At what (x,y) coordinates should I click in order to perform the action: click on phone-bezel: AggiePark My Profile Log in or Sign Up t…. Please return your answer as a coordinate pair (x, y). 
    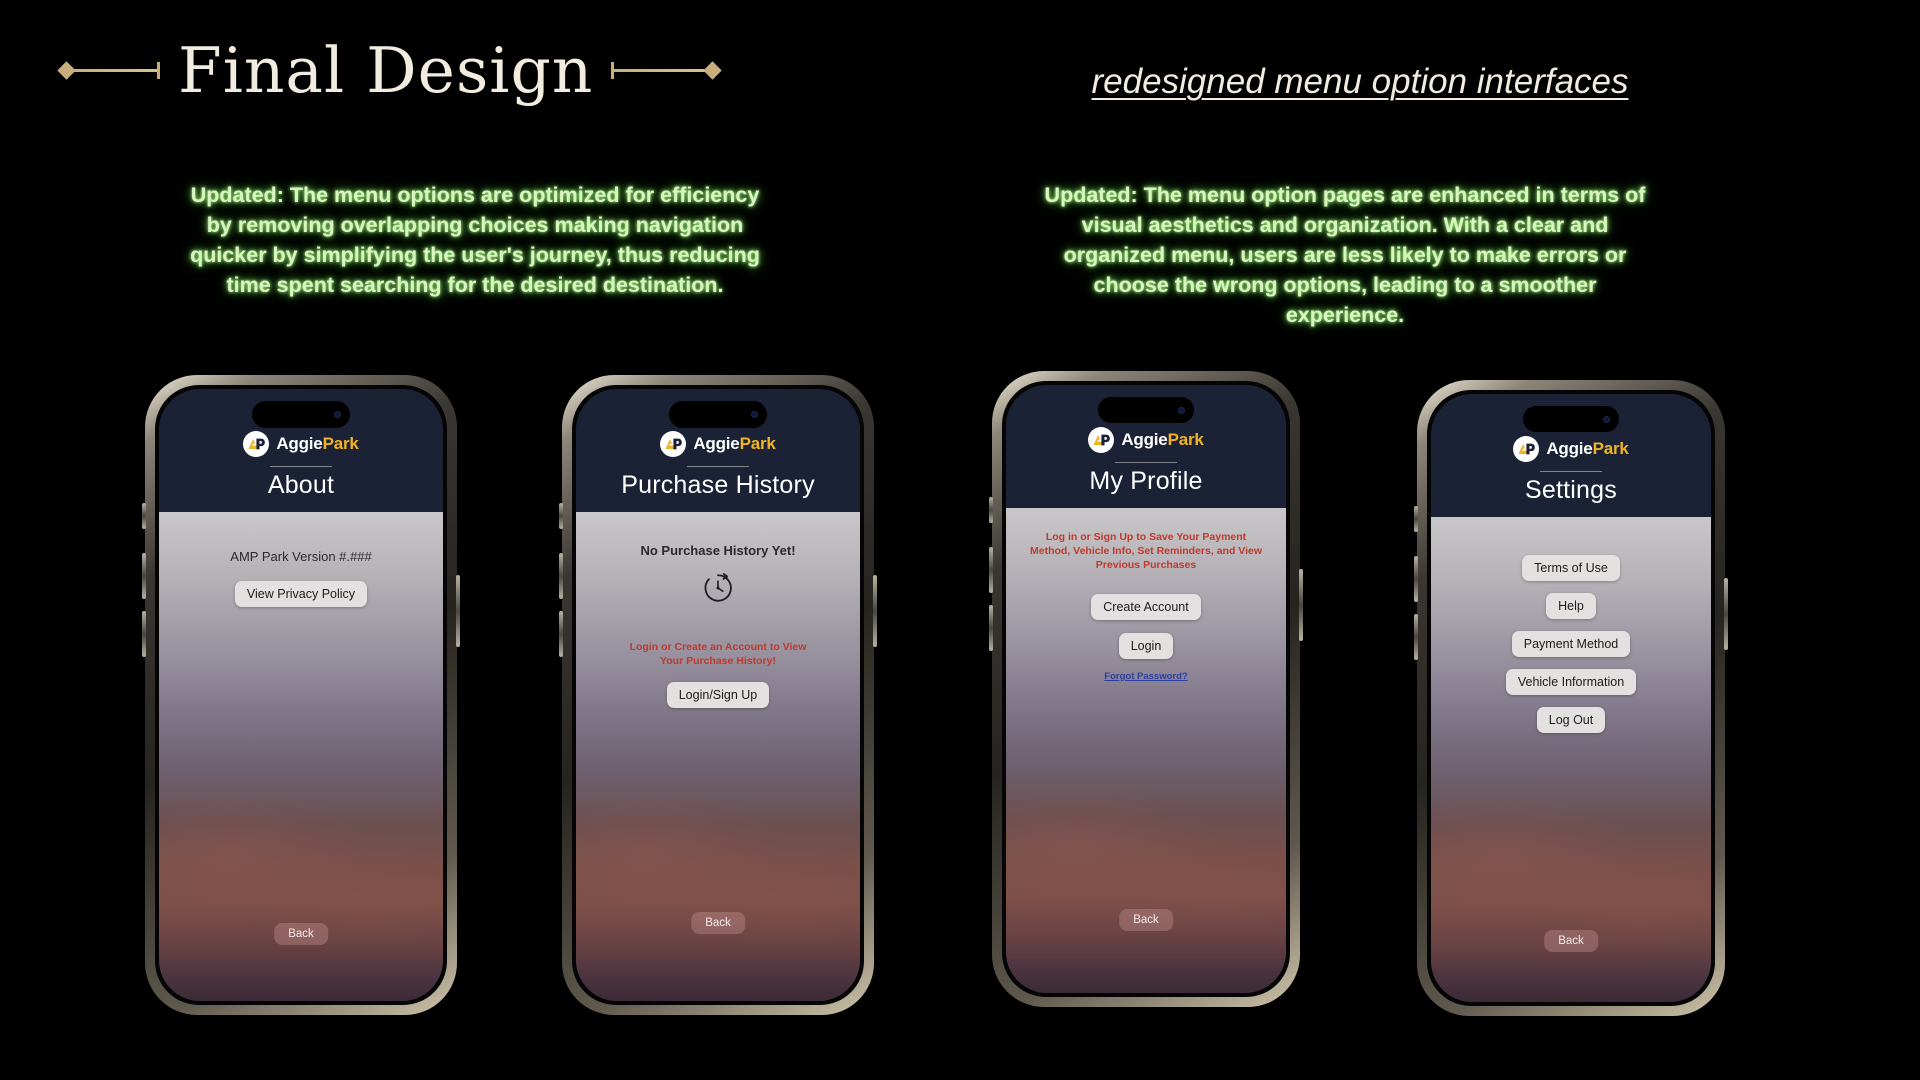
    Looking at the image, I should click on (1146, 689).